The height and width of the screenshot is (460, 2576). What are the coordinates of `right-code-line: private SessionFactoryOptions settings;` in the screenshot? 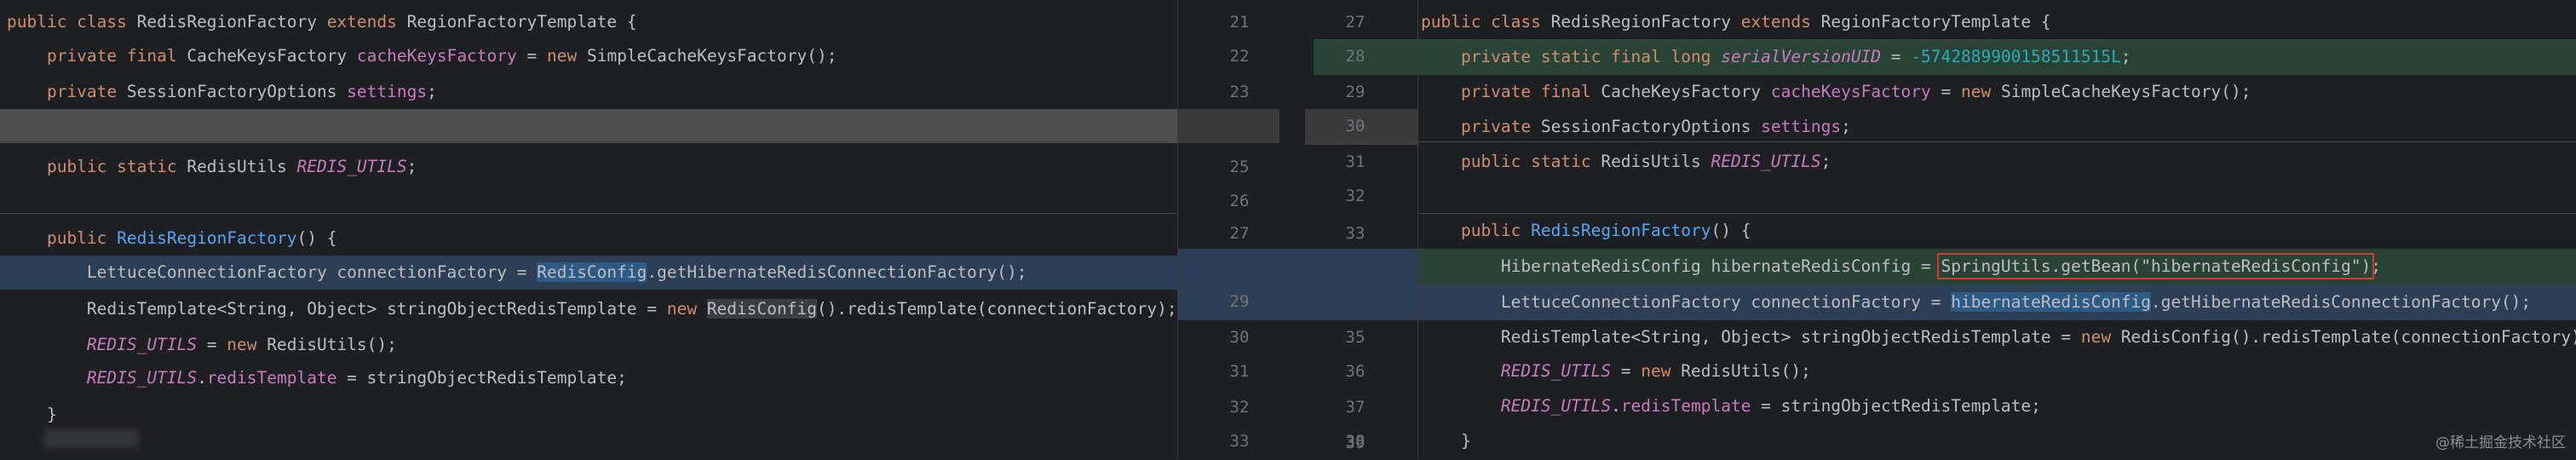 It's located at (1997, 127).